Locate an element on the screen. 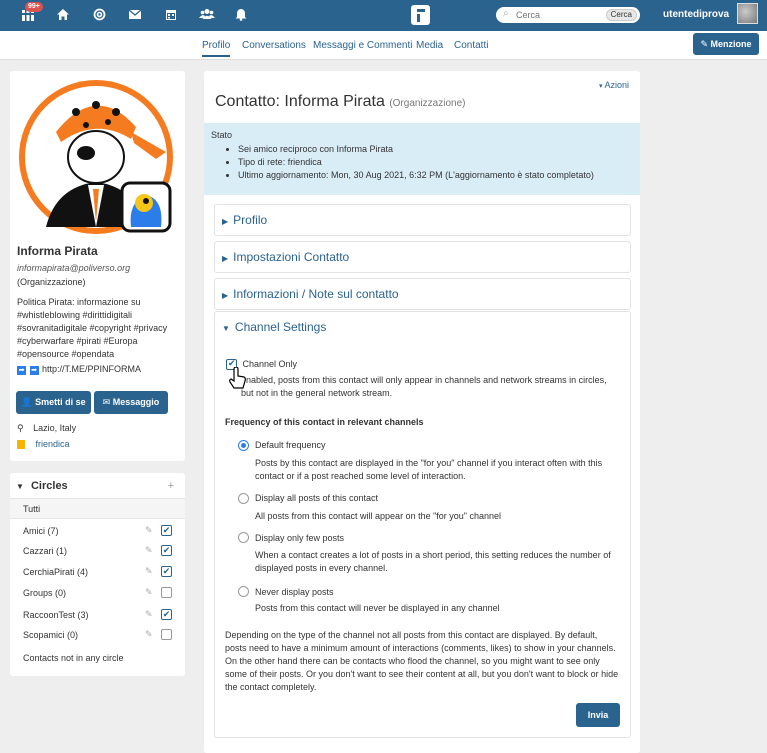  tab-media: Media is located at coordinates (429, 45).